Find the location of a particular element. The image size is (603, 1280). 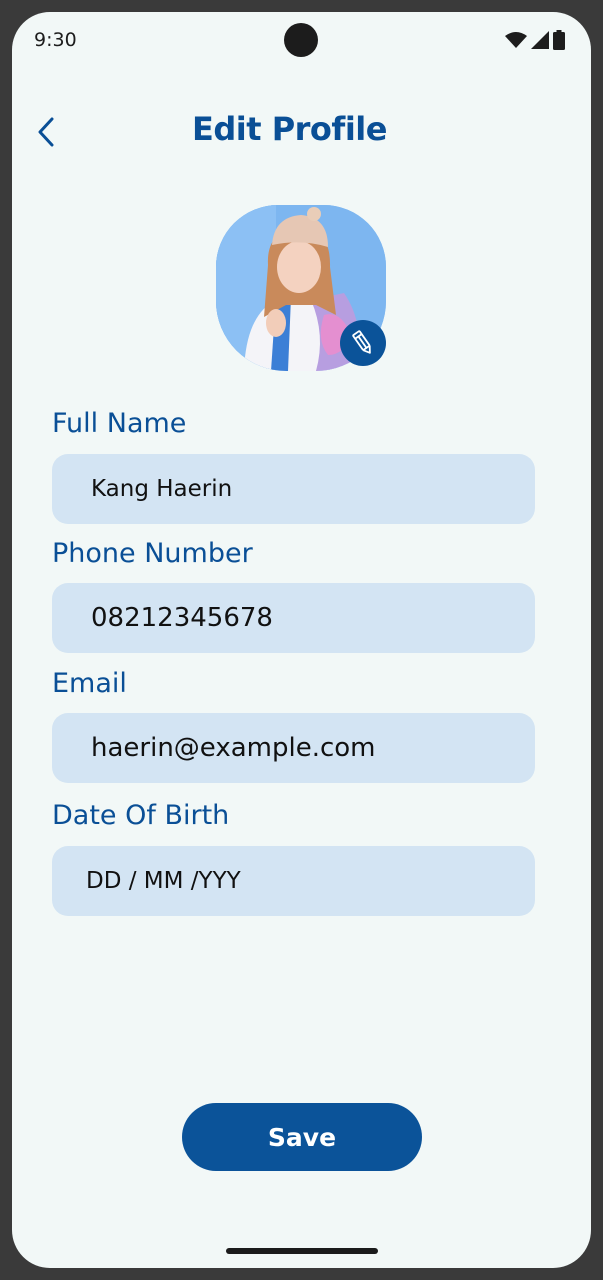

full-name-field: Kang Haerin is located at coordinates (293, 489).